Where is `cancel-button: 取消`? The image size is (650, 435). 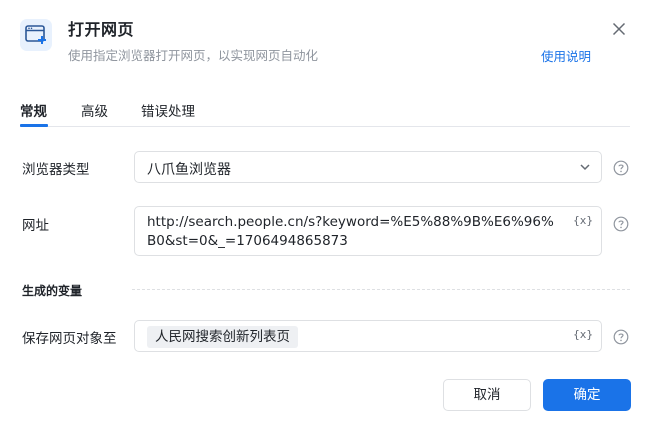 cancel-button: 取消 is located at coordinates (487, 395).